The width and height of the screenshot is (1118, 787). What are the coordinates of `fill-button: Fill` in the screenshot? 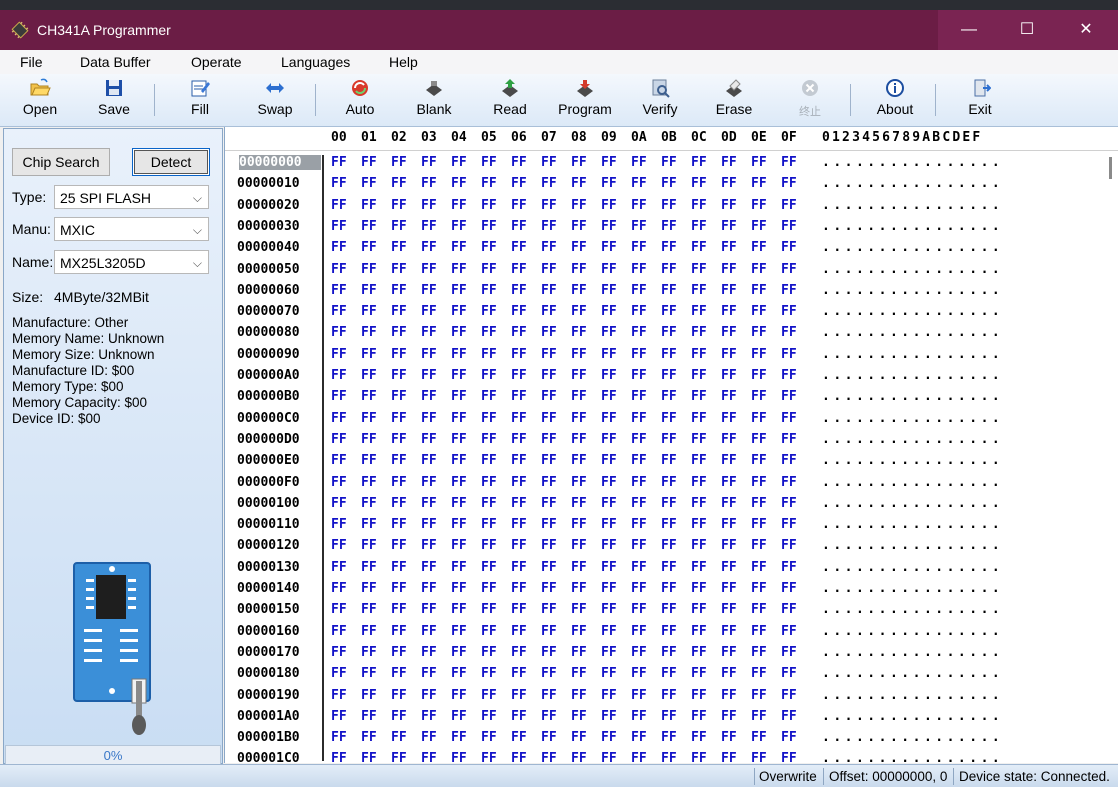 It's located at (200, 100).